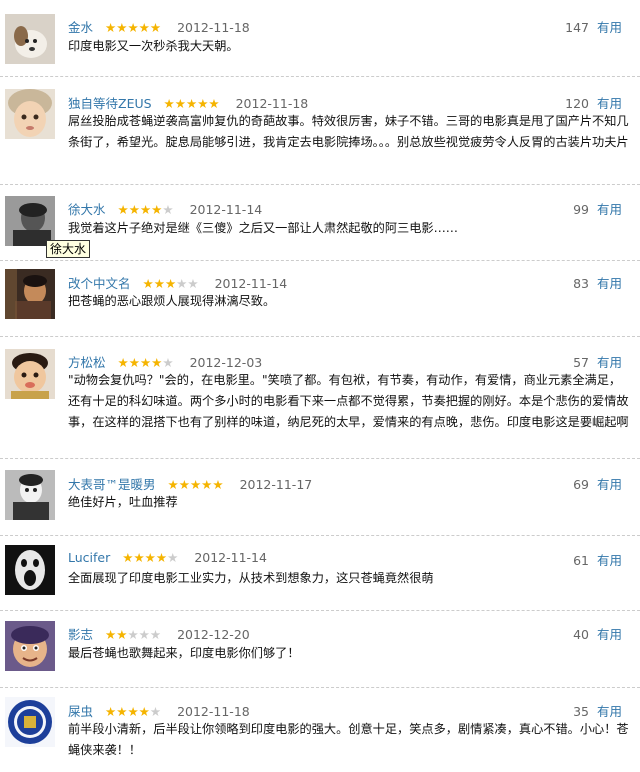 This screenshot has width=640, height=772. I want to click on vote-count: 61, so click(581, 560).